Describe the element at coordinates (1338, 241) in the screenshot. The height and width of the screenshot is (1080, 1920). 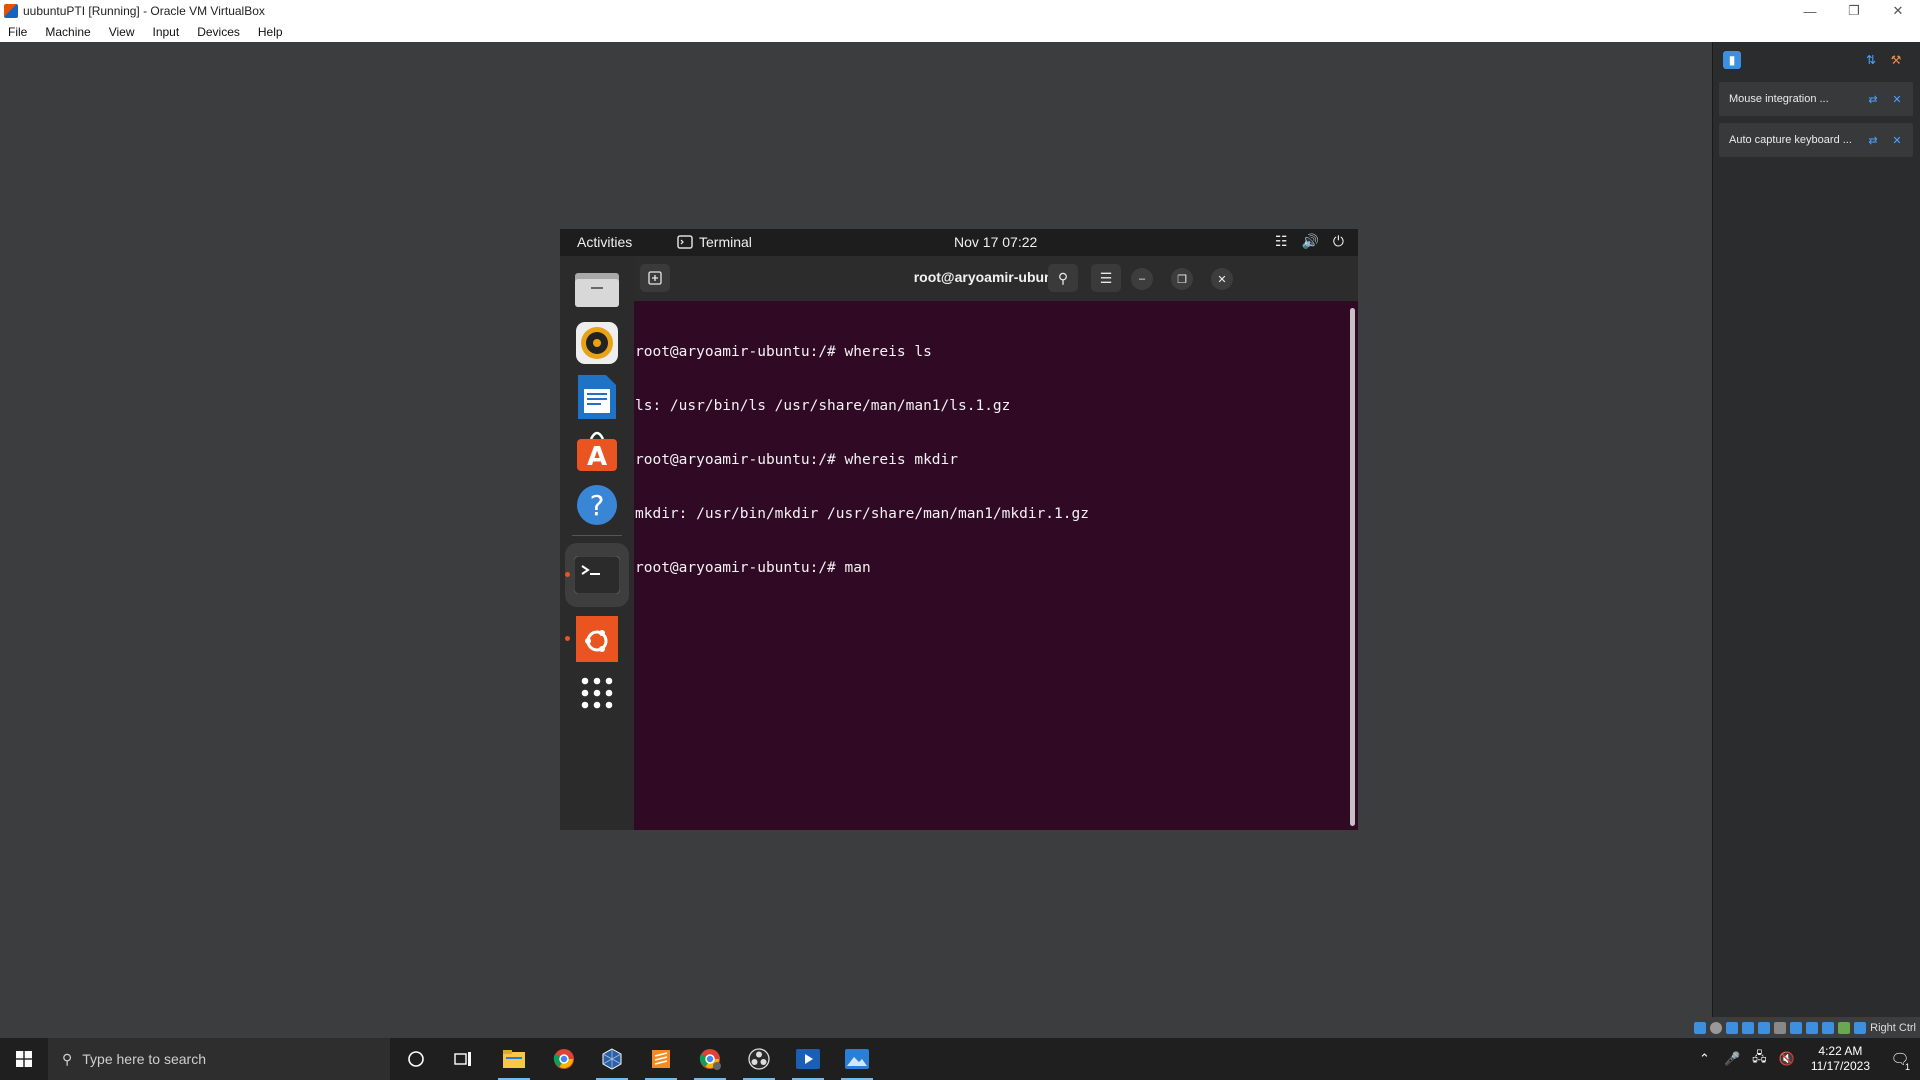
I see `power-icon: ⏻` at that location.